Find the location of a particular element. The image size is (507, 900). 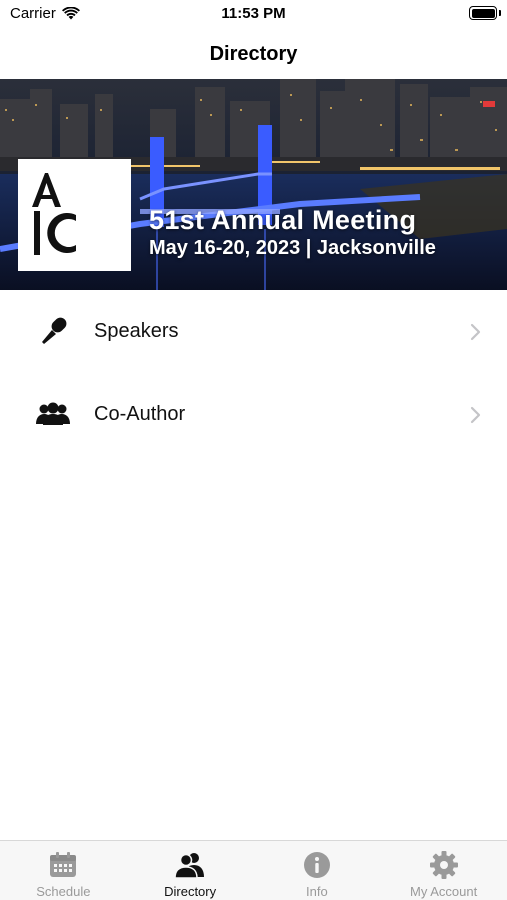

aic-logo is located at coordinates (74, 215).